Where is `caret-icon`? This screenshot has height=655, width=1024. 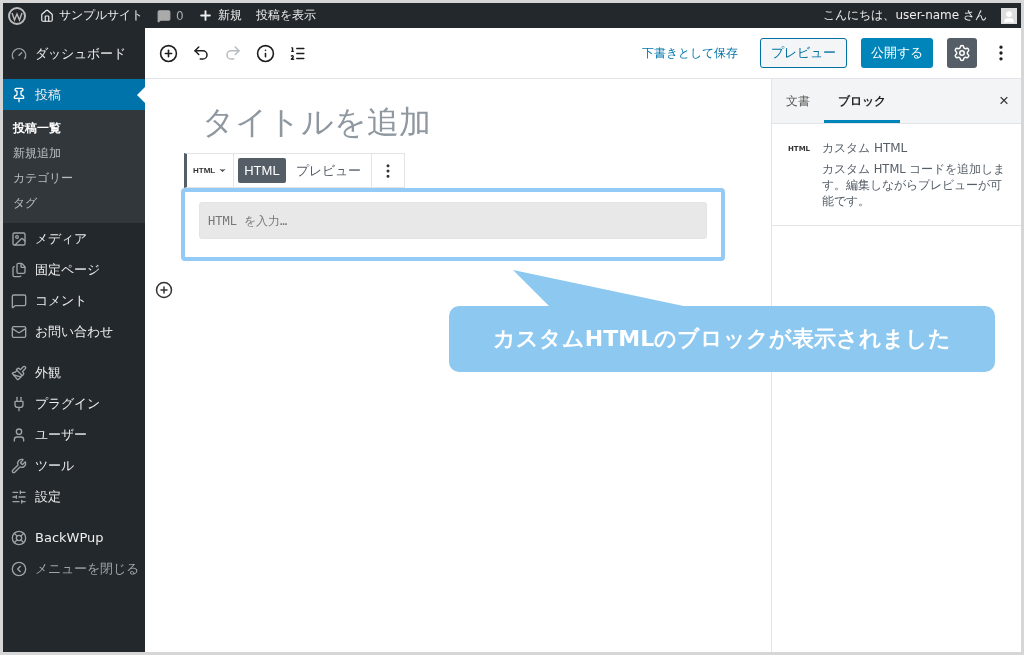 caret-icon is located at coordinates (223, 170).